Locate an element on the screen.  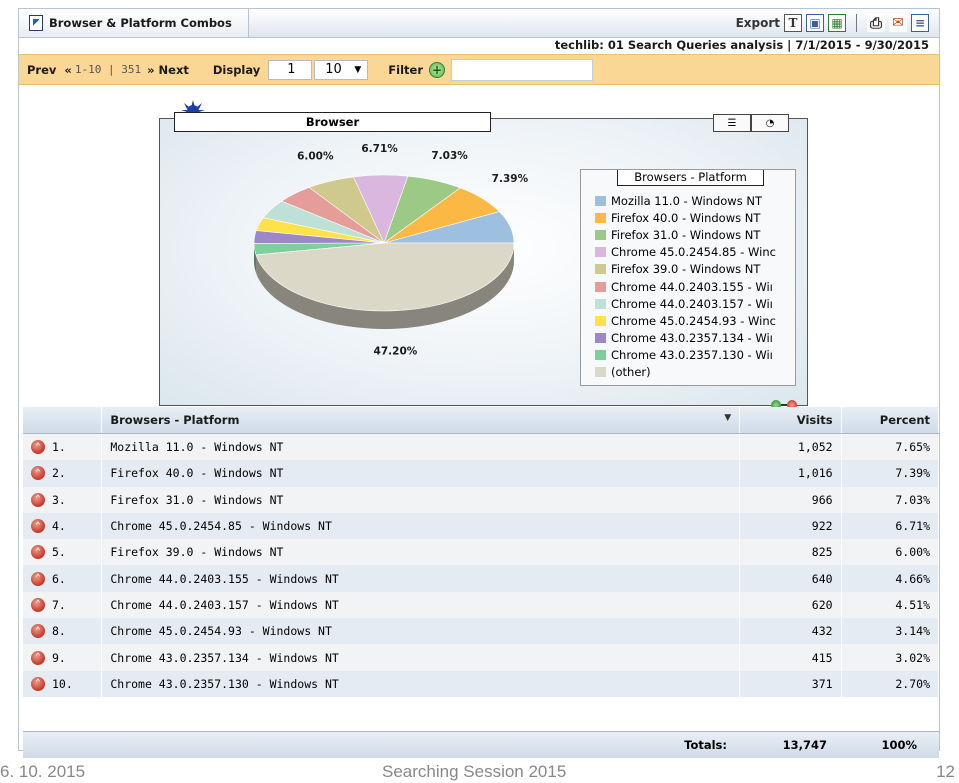
totals-label: Totals: is located at coordinates (705, 745).